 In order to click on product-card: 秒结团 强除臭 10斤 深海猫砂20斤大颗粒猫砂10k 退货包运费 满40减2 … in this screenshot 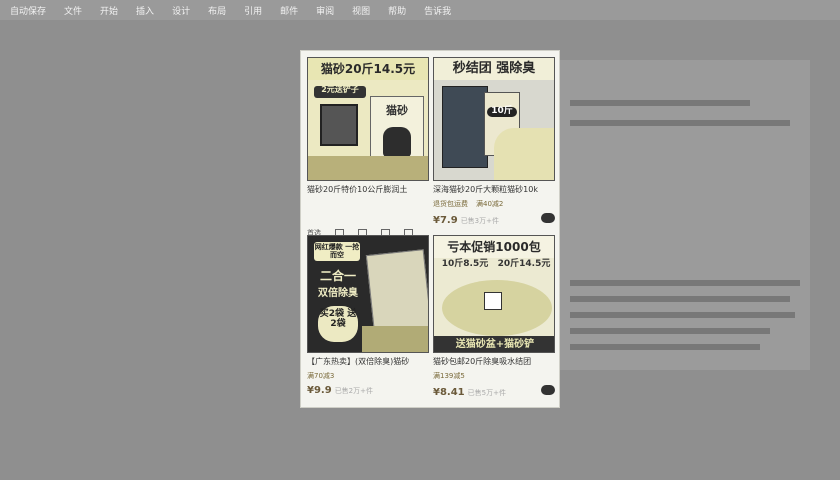, I will do `click(494, 141)`.